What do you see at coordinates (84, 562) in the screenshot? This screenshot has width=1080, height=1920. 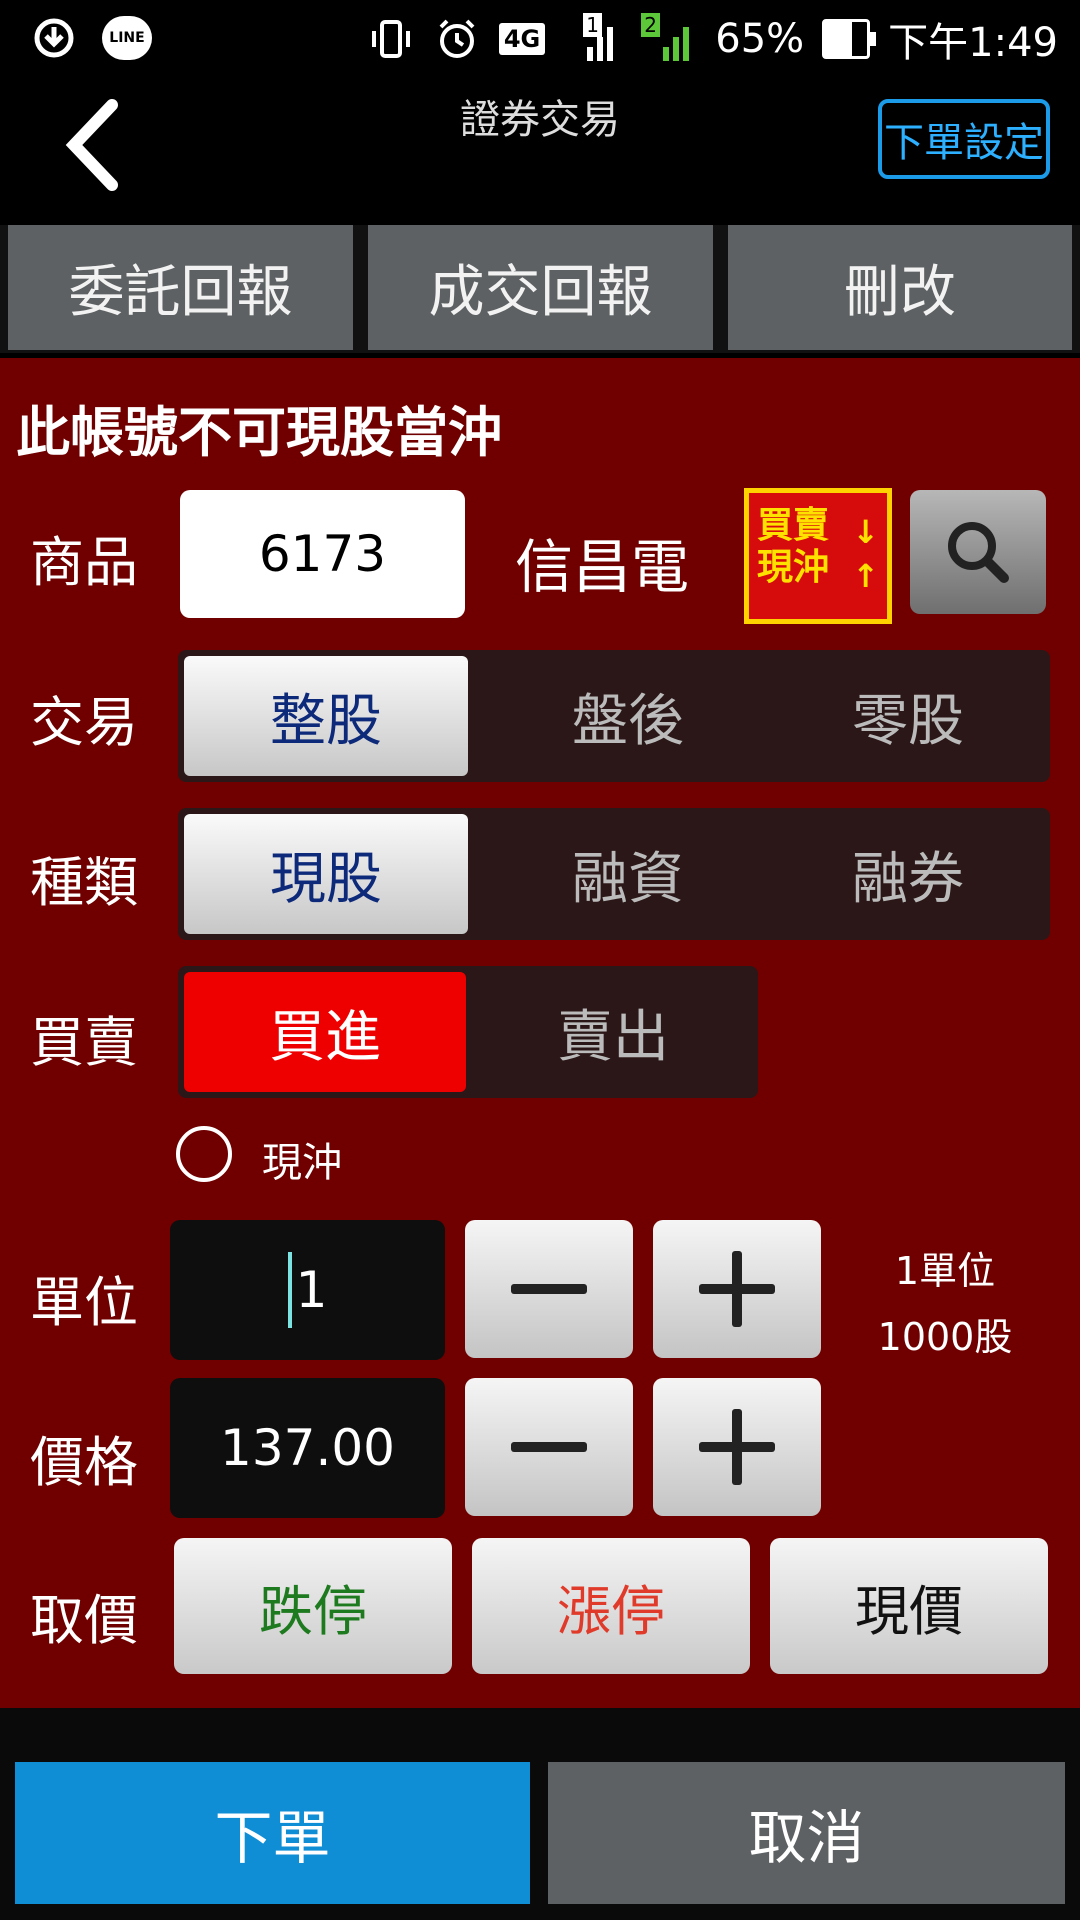 I see `product-label: 商品` at bounding box center [84, 562].